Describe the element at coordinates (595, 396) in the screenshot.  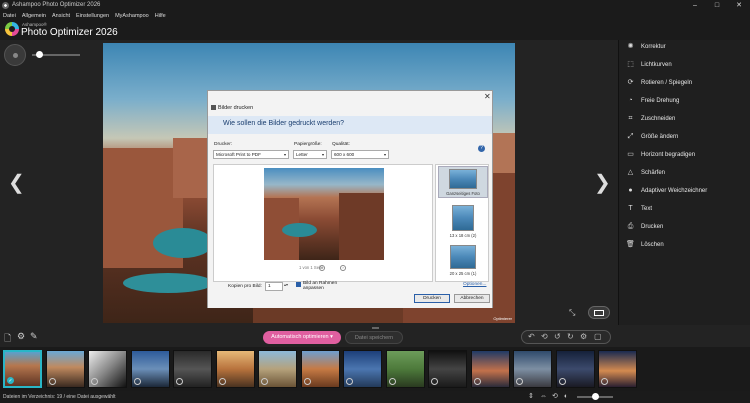
I see `thumb-size-handle` at that location.